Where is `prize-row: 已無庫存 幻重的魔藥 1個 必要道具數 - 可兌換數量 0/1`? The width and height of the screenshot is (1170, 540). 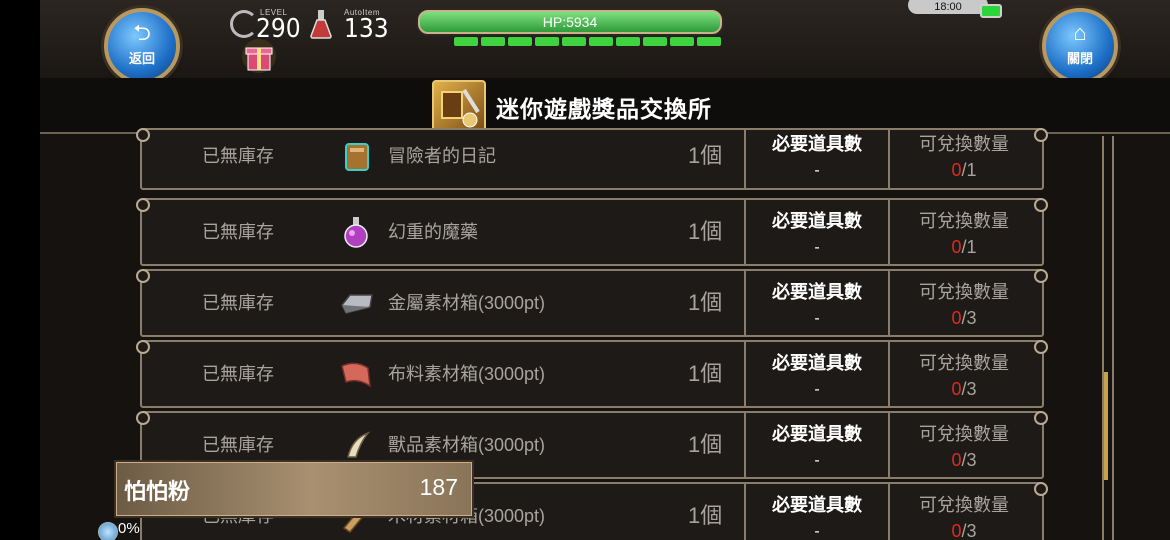 prize-row: 已無庫存 幻重的魔藥 1個 必要道具數 - 可兌換數量 0/1 is located at coordinates (592, 232).